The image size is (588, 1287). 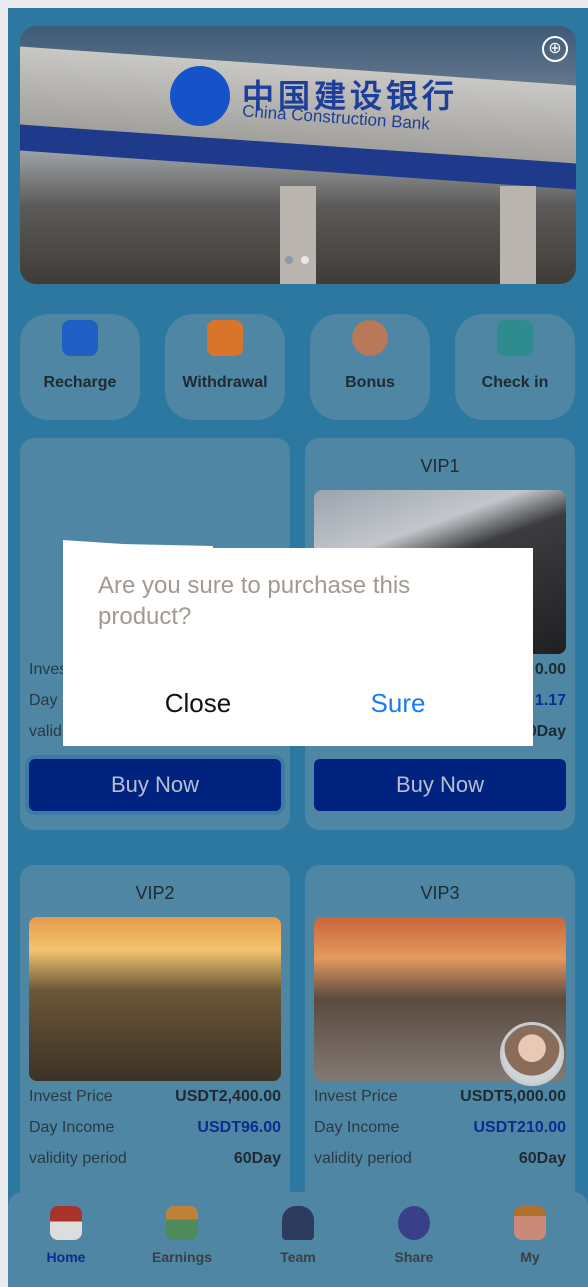 I want to click on product-title: VIP3, so click(x=440, y=893).